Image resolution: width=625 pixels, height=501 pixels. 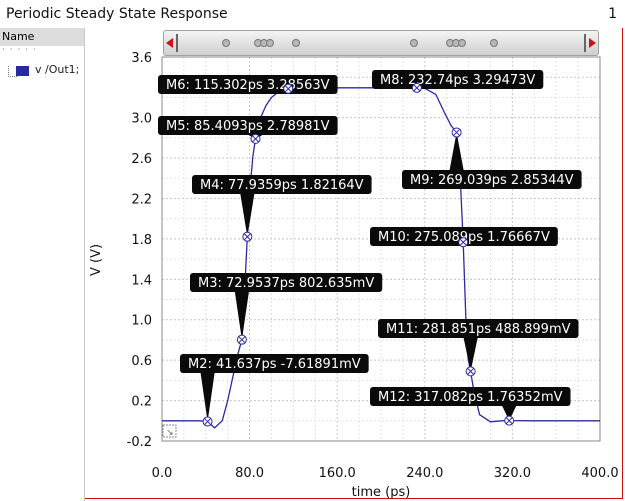 What do you see at coordinates (248, 126) in the screenshot?
I see `marker-label: M5: 85.4093ps 2.78981V` at bounding box center [248, 126].